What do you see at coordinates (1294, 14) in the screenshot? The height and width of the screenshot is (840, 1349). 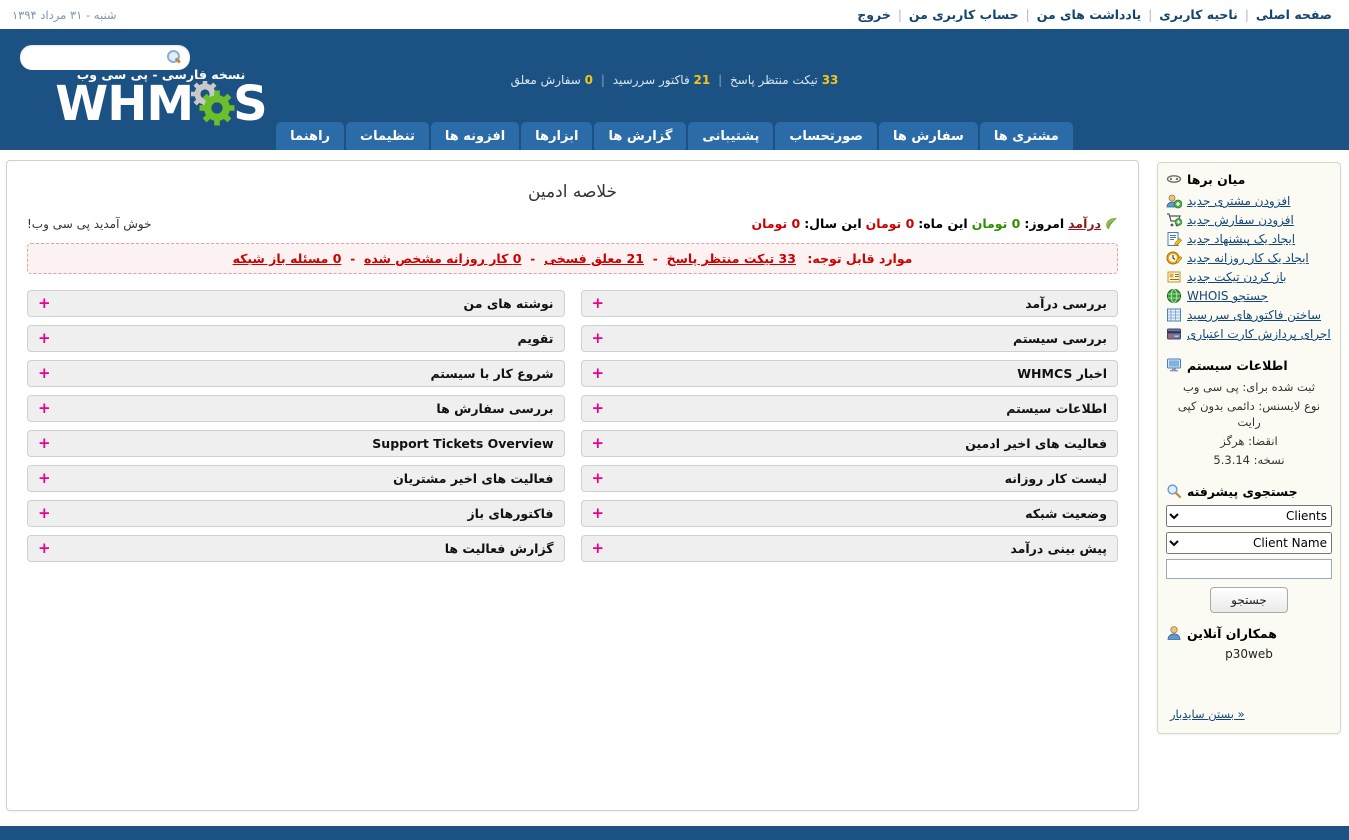 I see `top-nav-home: صفحه اصلی` at bounding box center [1294, 14].